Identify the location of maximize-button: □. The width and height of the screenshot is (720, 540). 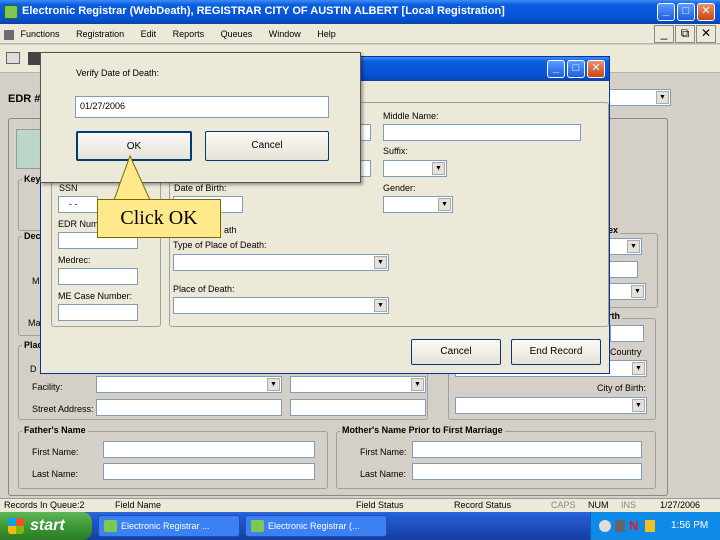
(686, 12).